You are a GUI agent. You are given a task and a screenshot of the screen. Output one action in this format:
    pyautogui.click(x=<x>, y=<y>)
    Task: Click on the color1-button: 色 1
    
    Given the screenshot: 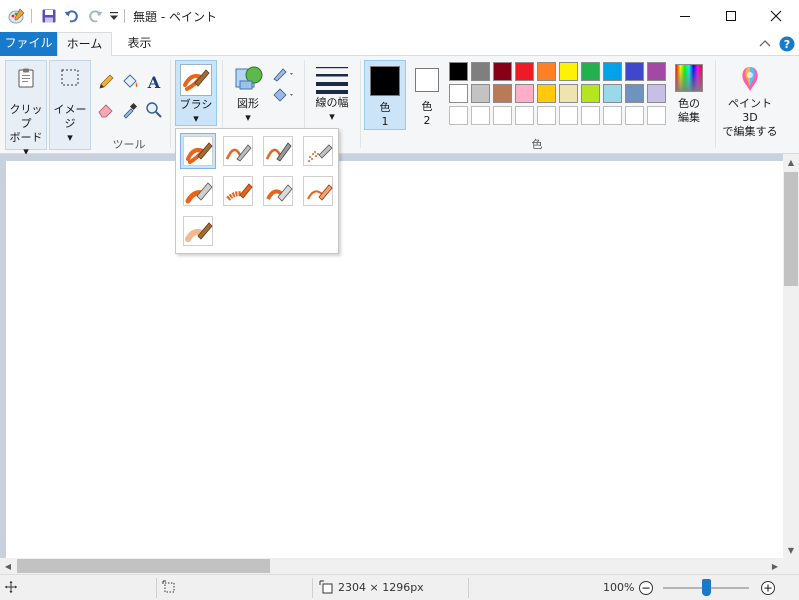 What is the action you would take?
    pyautogui.click(x=385, y=95)
    